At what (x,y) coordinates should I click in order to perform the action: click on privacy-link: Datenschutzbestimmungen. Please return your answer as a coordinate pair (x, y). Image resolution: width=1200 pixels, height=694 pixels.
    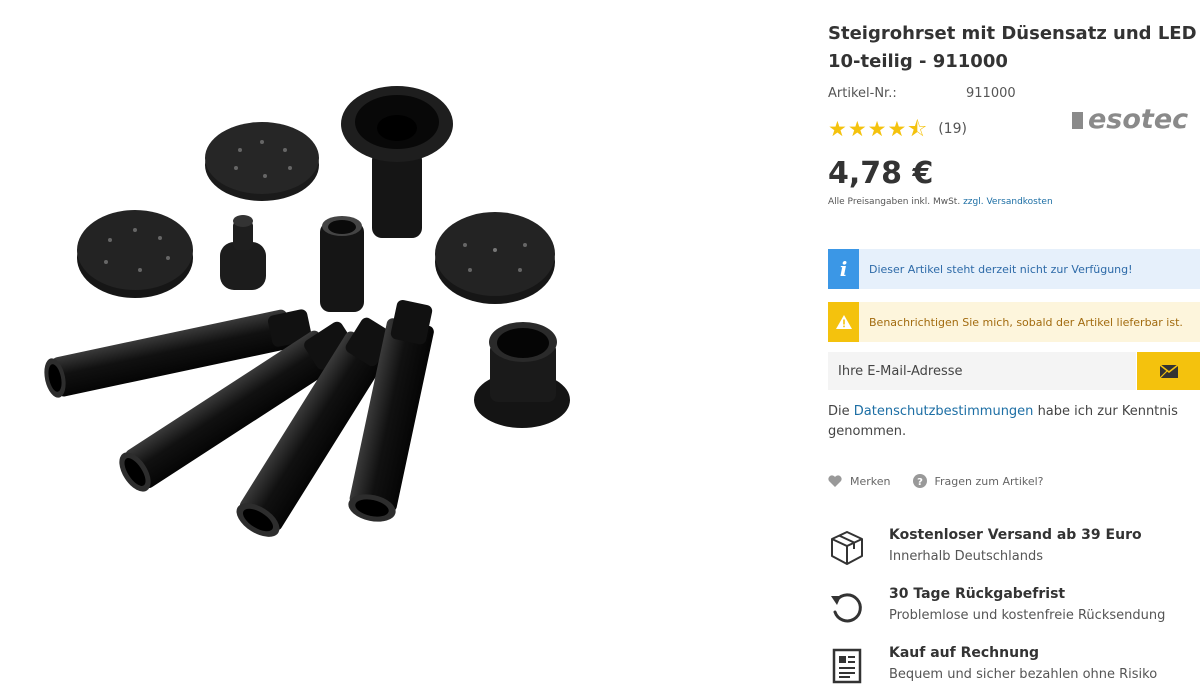
    Looking at the image, I should click on (944, 411).